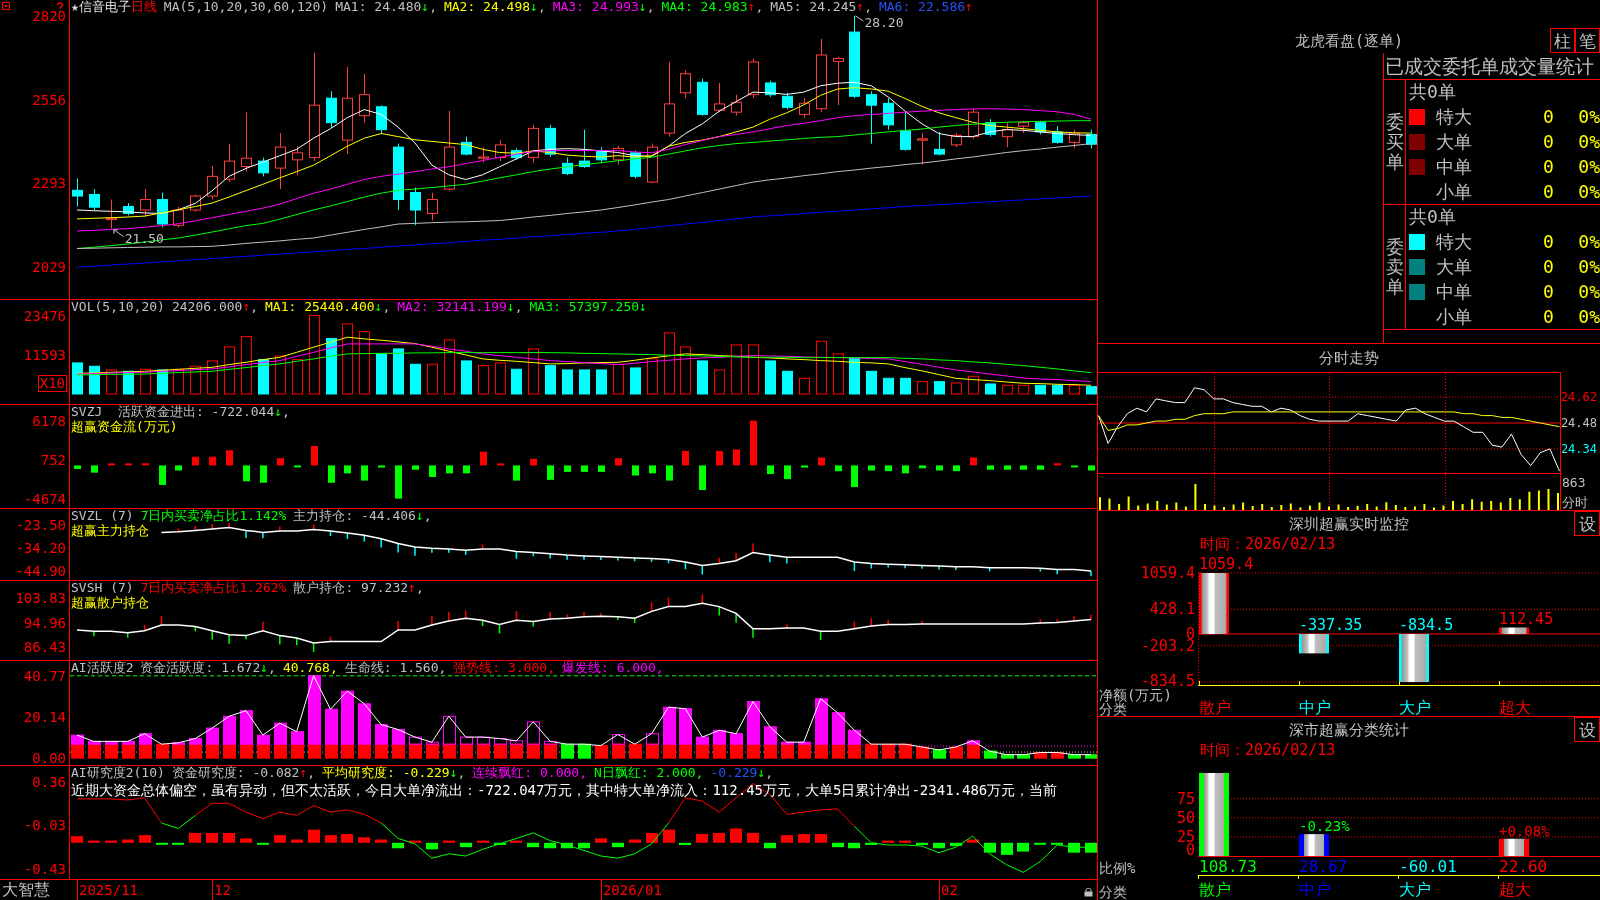 Image resolution: width=1600 pixels, height=900 pixels. Describe the element at coordinates (6, 6) in the screenshot. I see `square-icon` at that location.